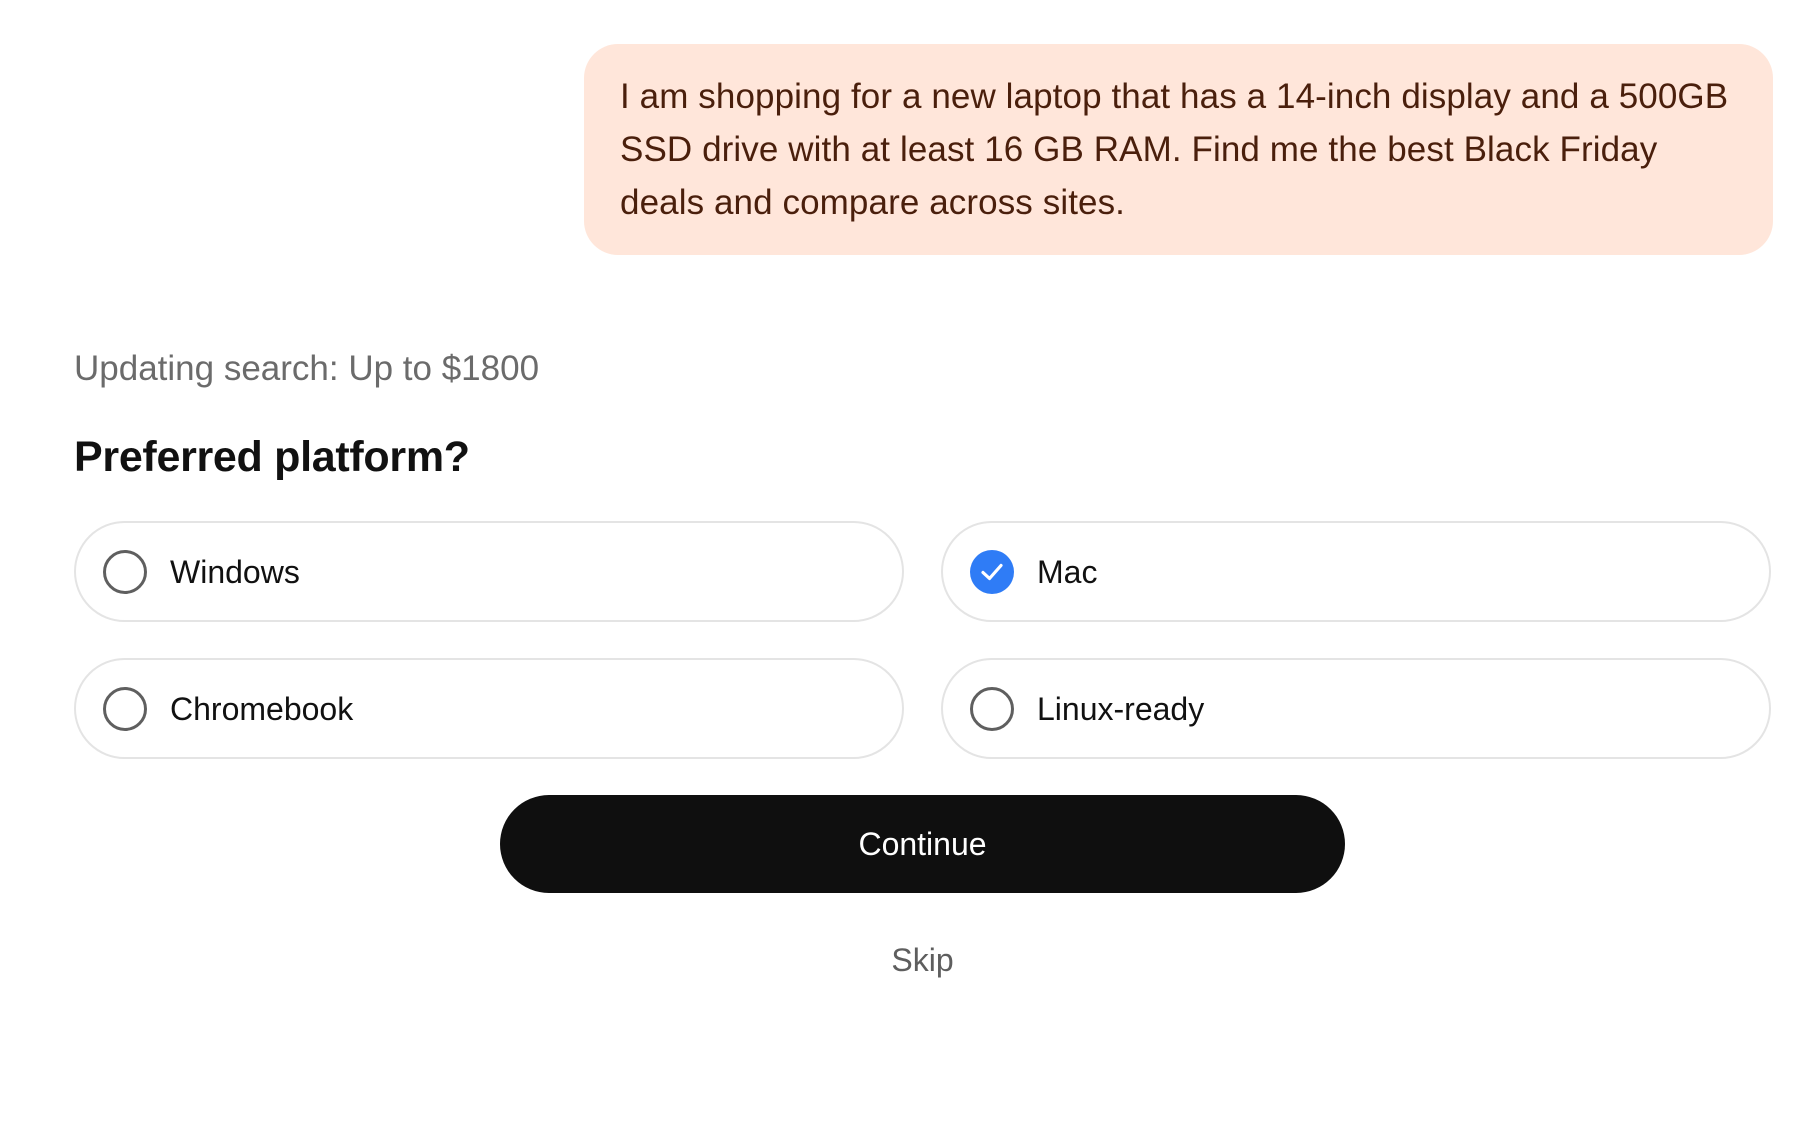 The height and width of the screenshot is (1140, 1802). Describe the element at coordinates (922, 844) in the screenshot. I see `continue-button: Continue` at that location.